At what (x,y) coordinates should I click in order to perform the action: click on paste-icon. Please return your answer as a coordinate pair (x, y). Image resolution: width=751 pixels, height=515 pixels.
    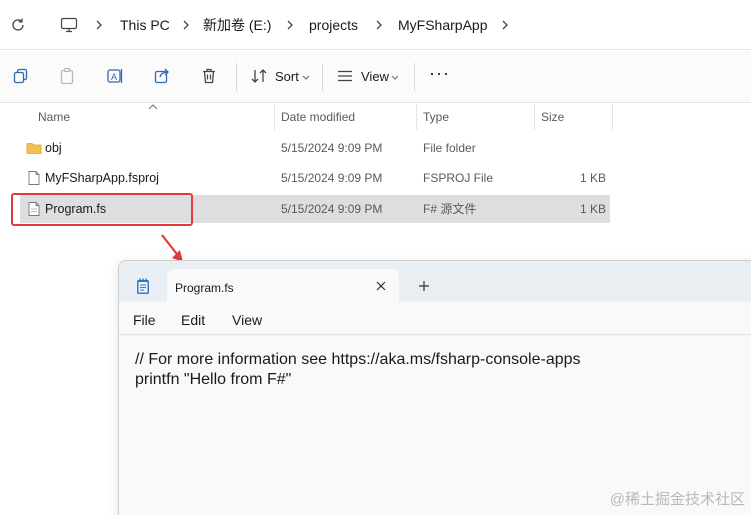
    Looking at the image, I should click on (67, 76).